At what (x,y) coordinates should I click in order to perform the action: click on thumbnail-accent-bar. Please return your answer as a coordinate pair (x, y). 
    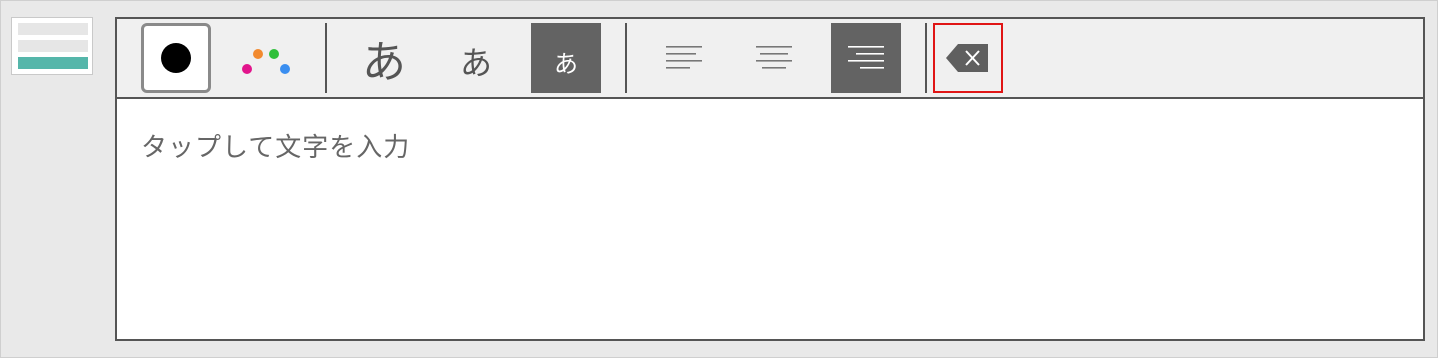
    Looking at the image, I should click on (53, 63).